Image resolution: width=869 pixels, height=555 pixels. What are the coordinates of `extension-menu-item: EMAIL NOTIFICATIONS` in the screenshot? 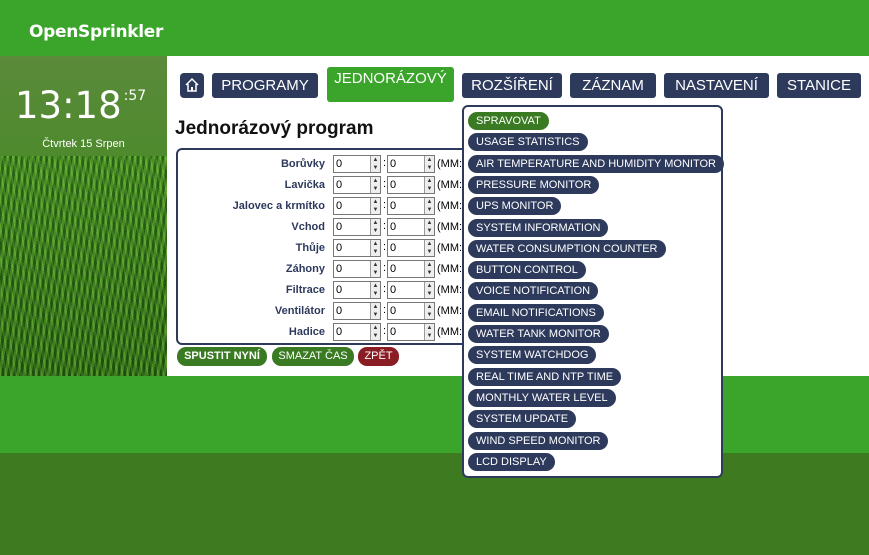 It's located at (536, 312).